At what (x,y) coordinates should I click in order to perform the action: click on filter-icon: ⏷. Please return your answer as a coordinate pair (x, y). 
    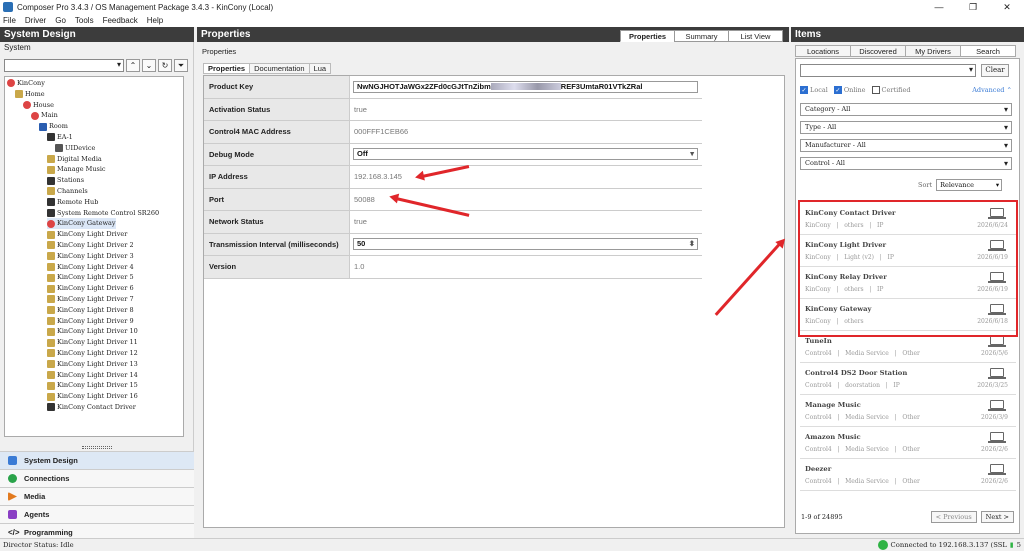
    Looking at the image, I should click on (181, 65).